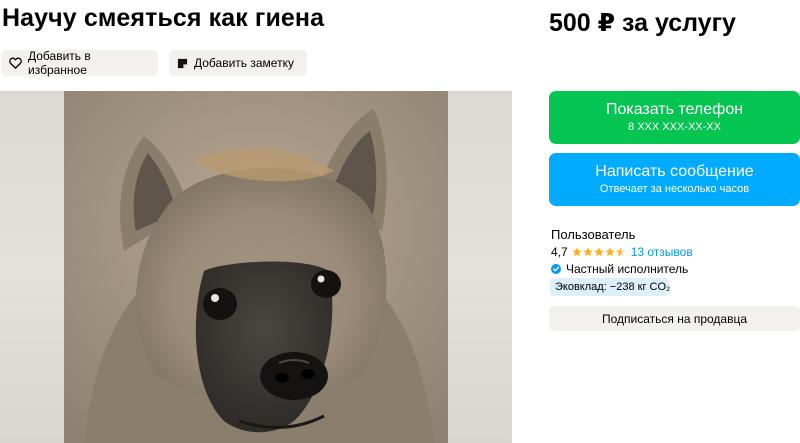  Describe the element at coordinates (593, 234) in the screenshot. I see `seller-name: Пользователь` at that location.